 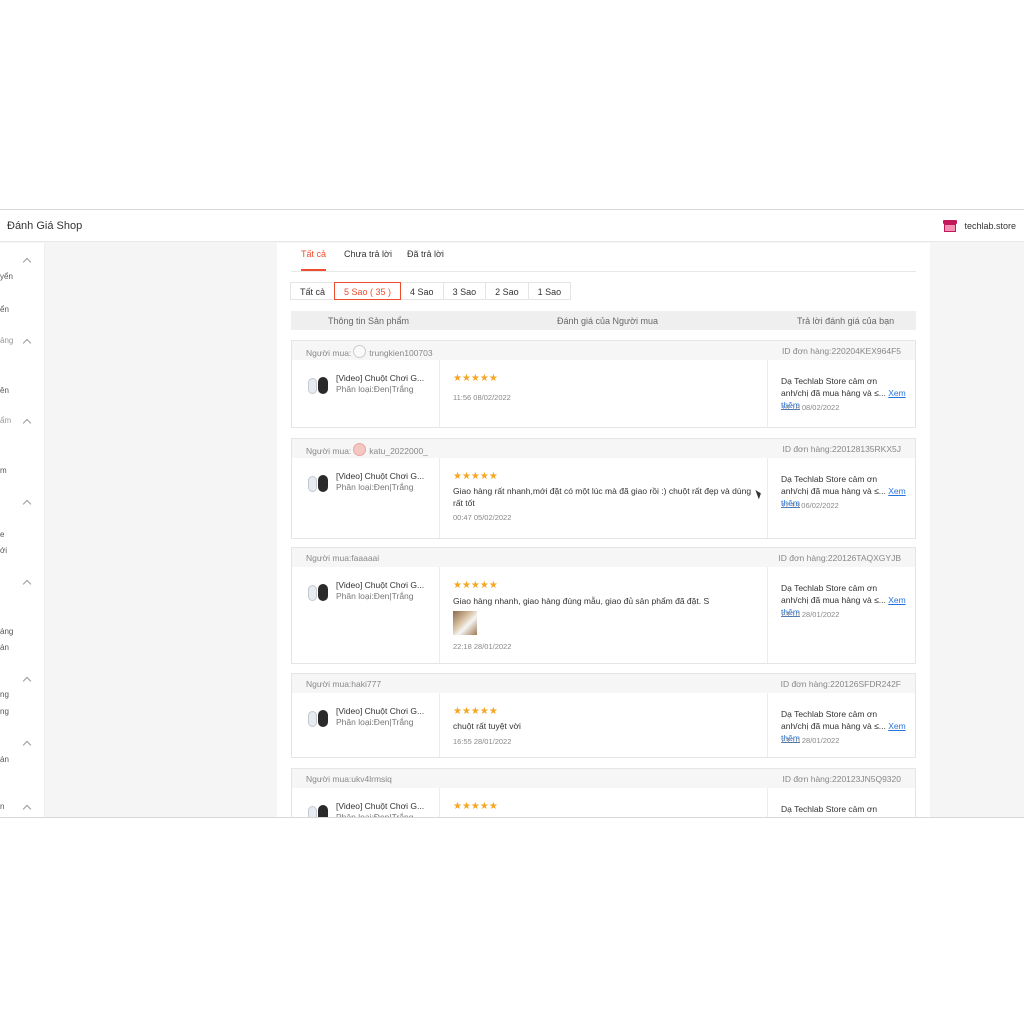 I want to click on reply-time: 11:13 06/02/2022, so click(x=810, y=505).